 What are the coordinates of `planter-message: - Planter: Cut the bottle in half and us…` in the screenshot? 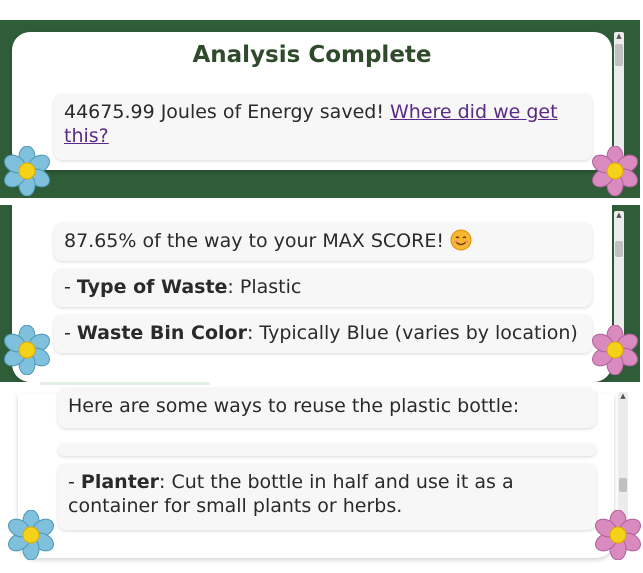 It's located at (327, 497).